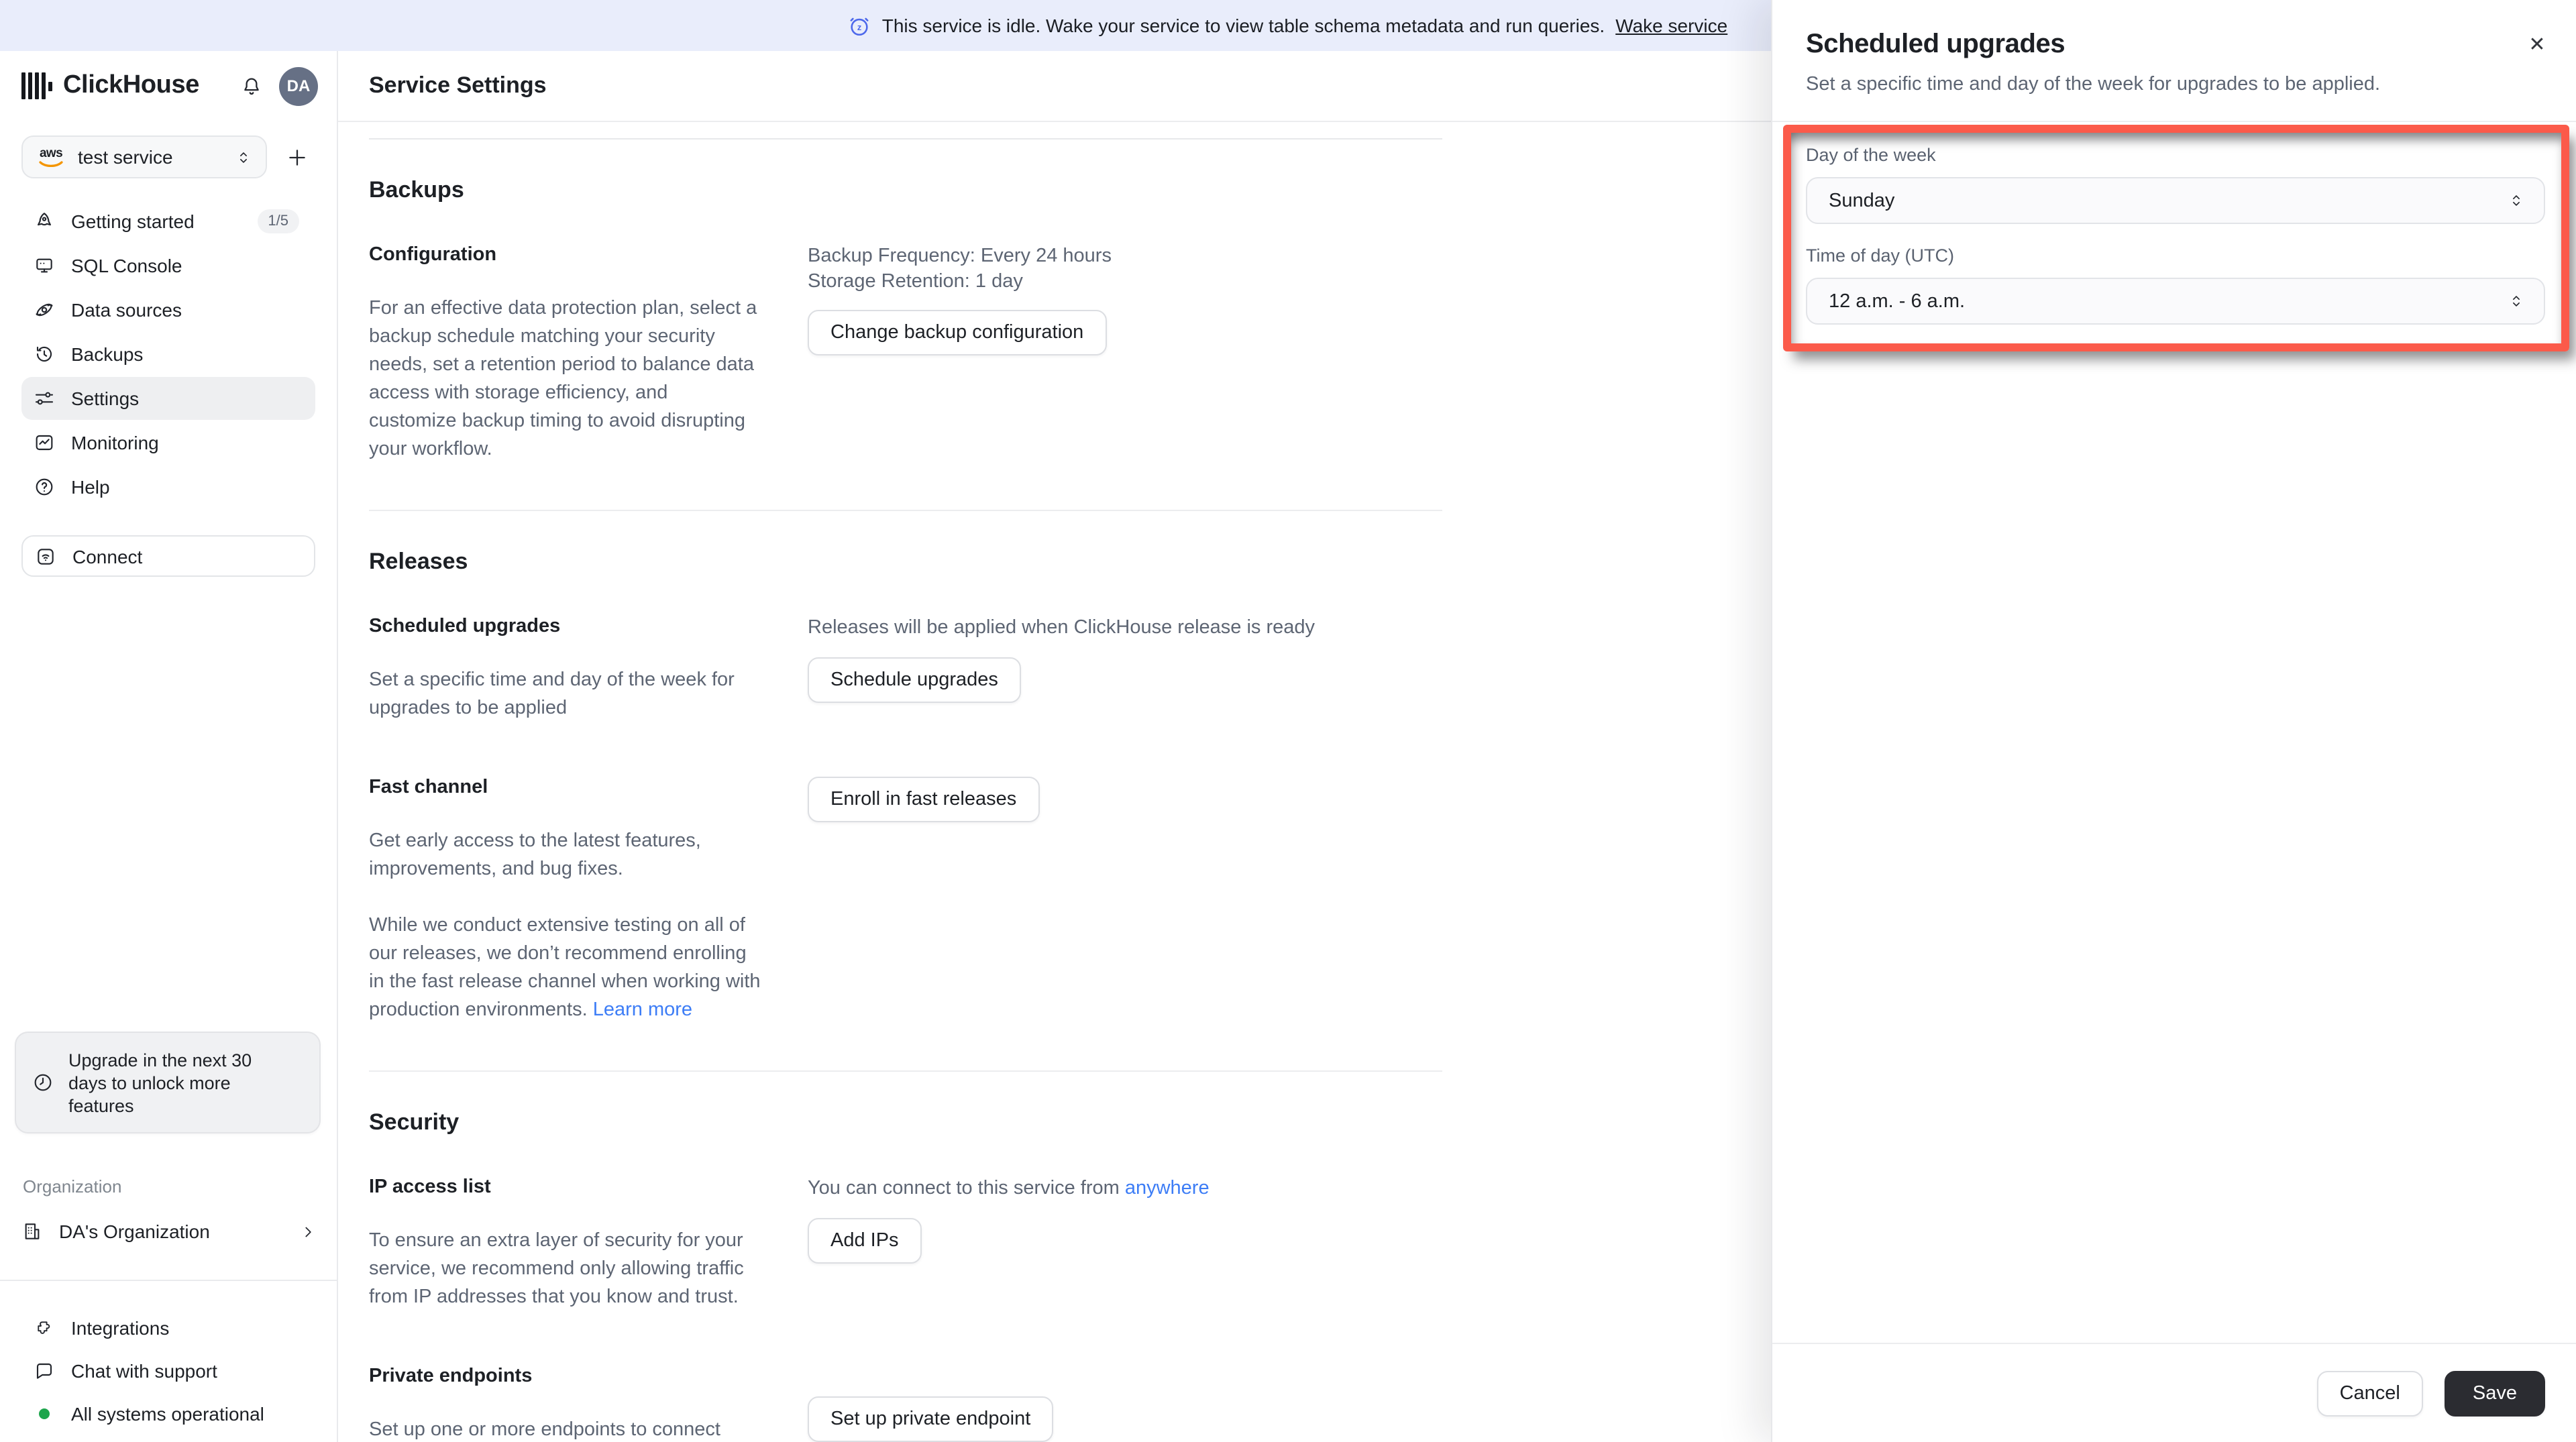 The height and width of the screenshot is (1442, 2576). I want to click on close-icon: ✕, so click(2537, 44).